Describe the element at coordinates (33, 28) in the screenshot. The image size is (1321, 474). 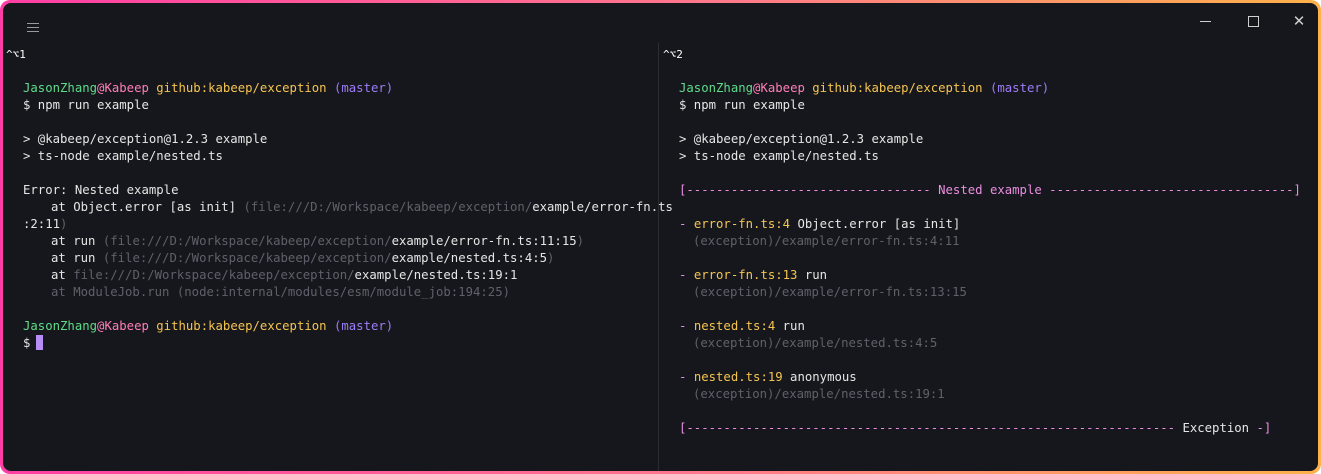
I see `hamburger-icon` at that location.